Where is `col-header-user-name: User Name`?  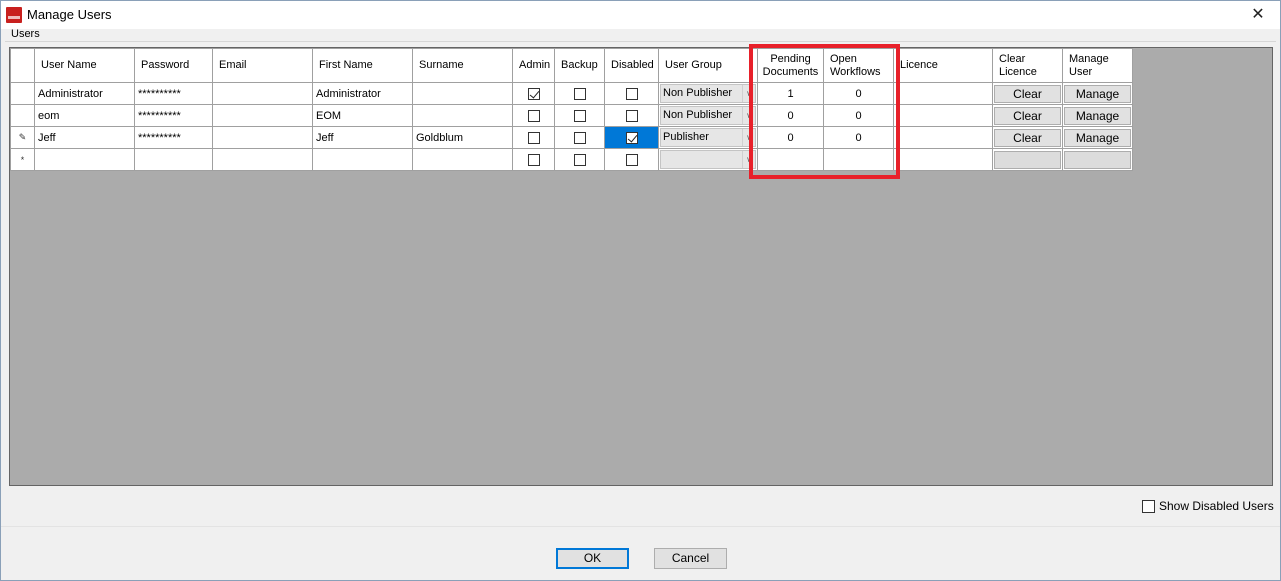 col-header-user-name: User Name is located at coordinates (84, 65).